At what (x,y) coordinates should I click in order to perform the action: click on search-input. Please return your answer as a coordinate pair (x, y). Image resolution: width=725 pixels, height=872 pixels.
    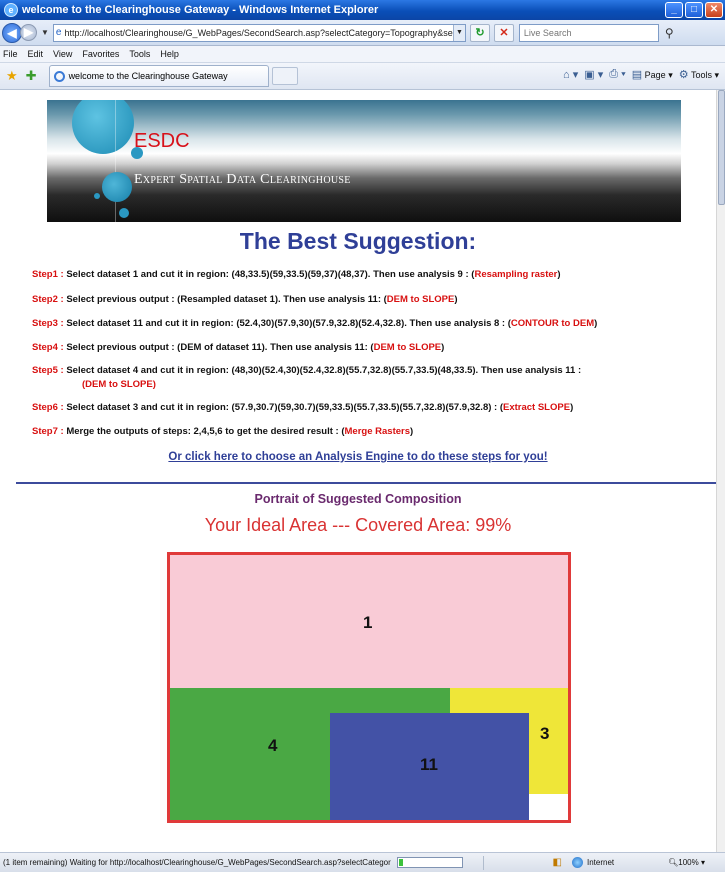
    Looking at the image, I should click on (588, 32).